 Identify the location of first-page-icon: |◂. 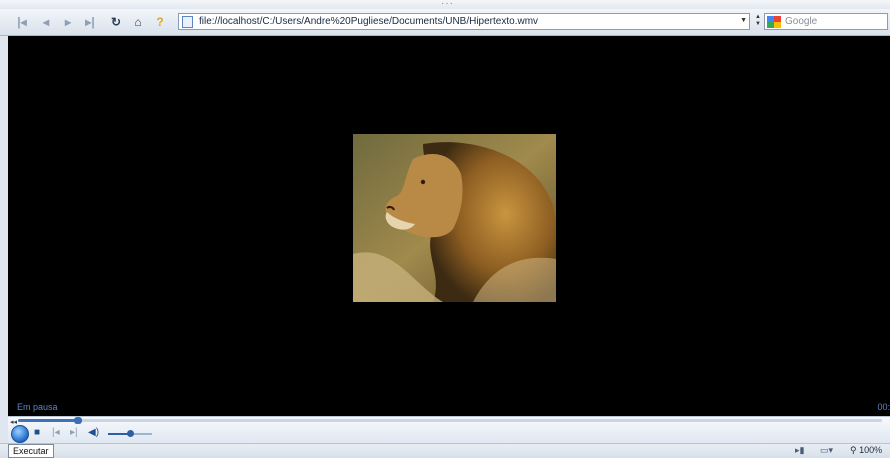
(22, 21).